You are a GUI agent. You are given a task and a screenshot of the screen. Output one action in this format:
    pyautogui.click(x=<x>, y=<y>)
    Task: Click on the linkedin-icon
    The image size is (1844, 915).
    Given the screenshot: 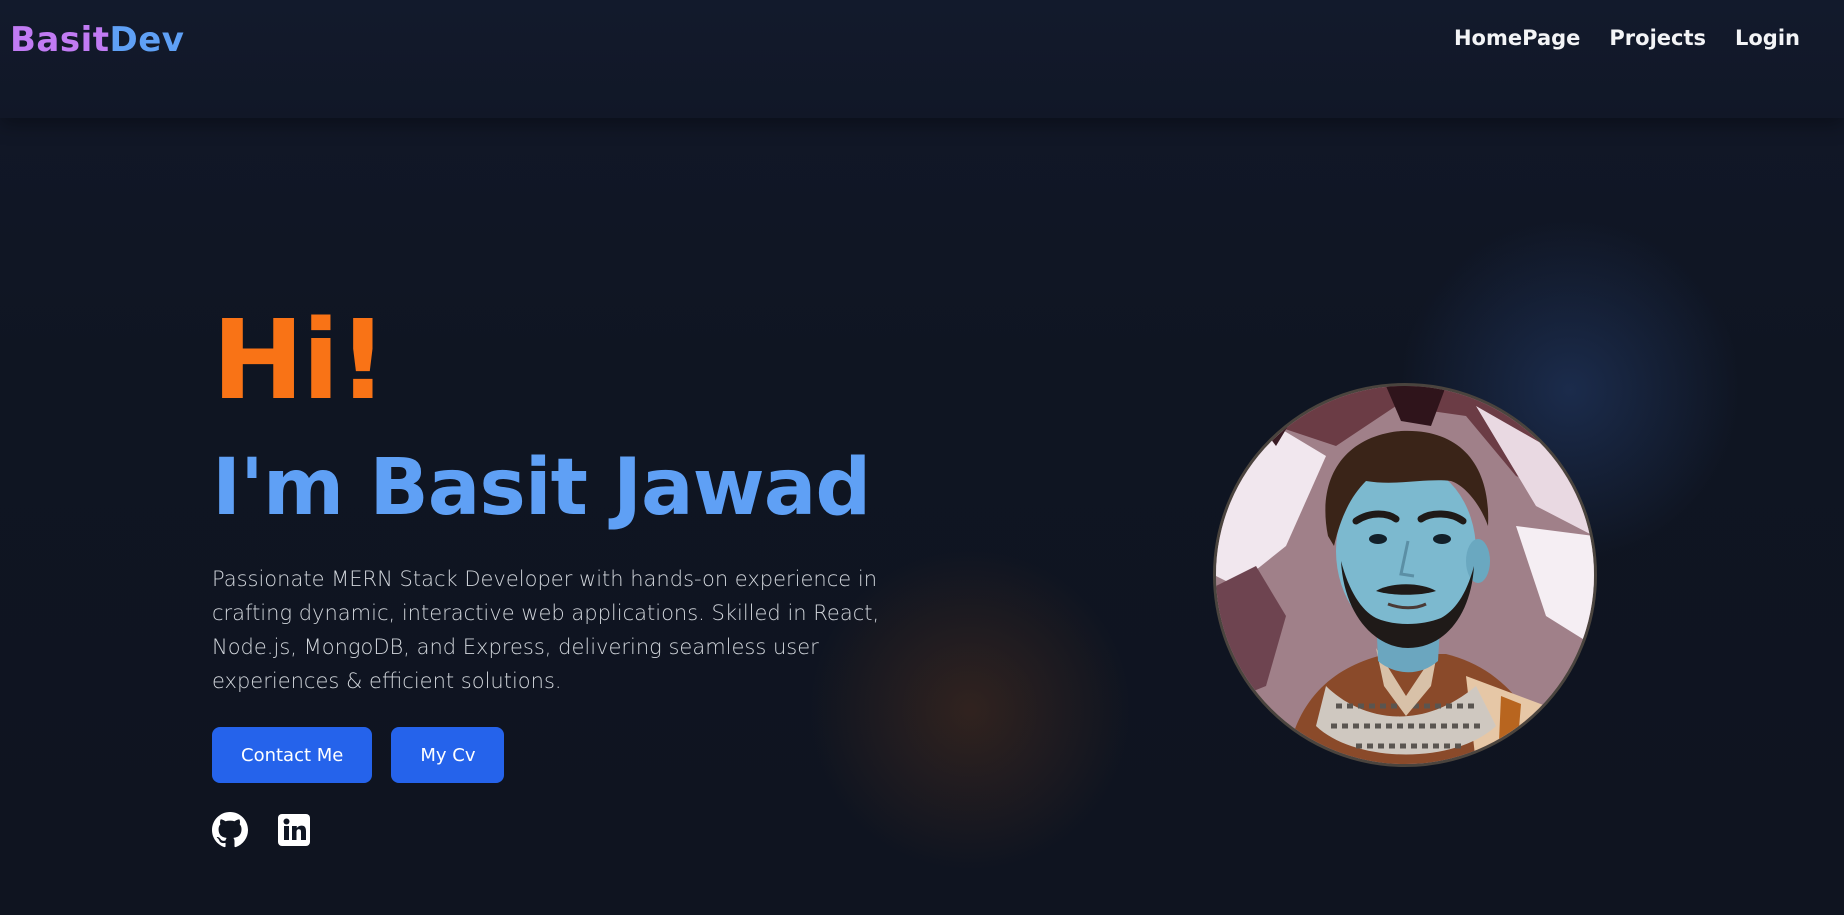 What is the action you would take?
    pyautogui.click(x=294, y=830)
    